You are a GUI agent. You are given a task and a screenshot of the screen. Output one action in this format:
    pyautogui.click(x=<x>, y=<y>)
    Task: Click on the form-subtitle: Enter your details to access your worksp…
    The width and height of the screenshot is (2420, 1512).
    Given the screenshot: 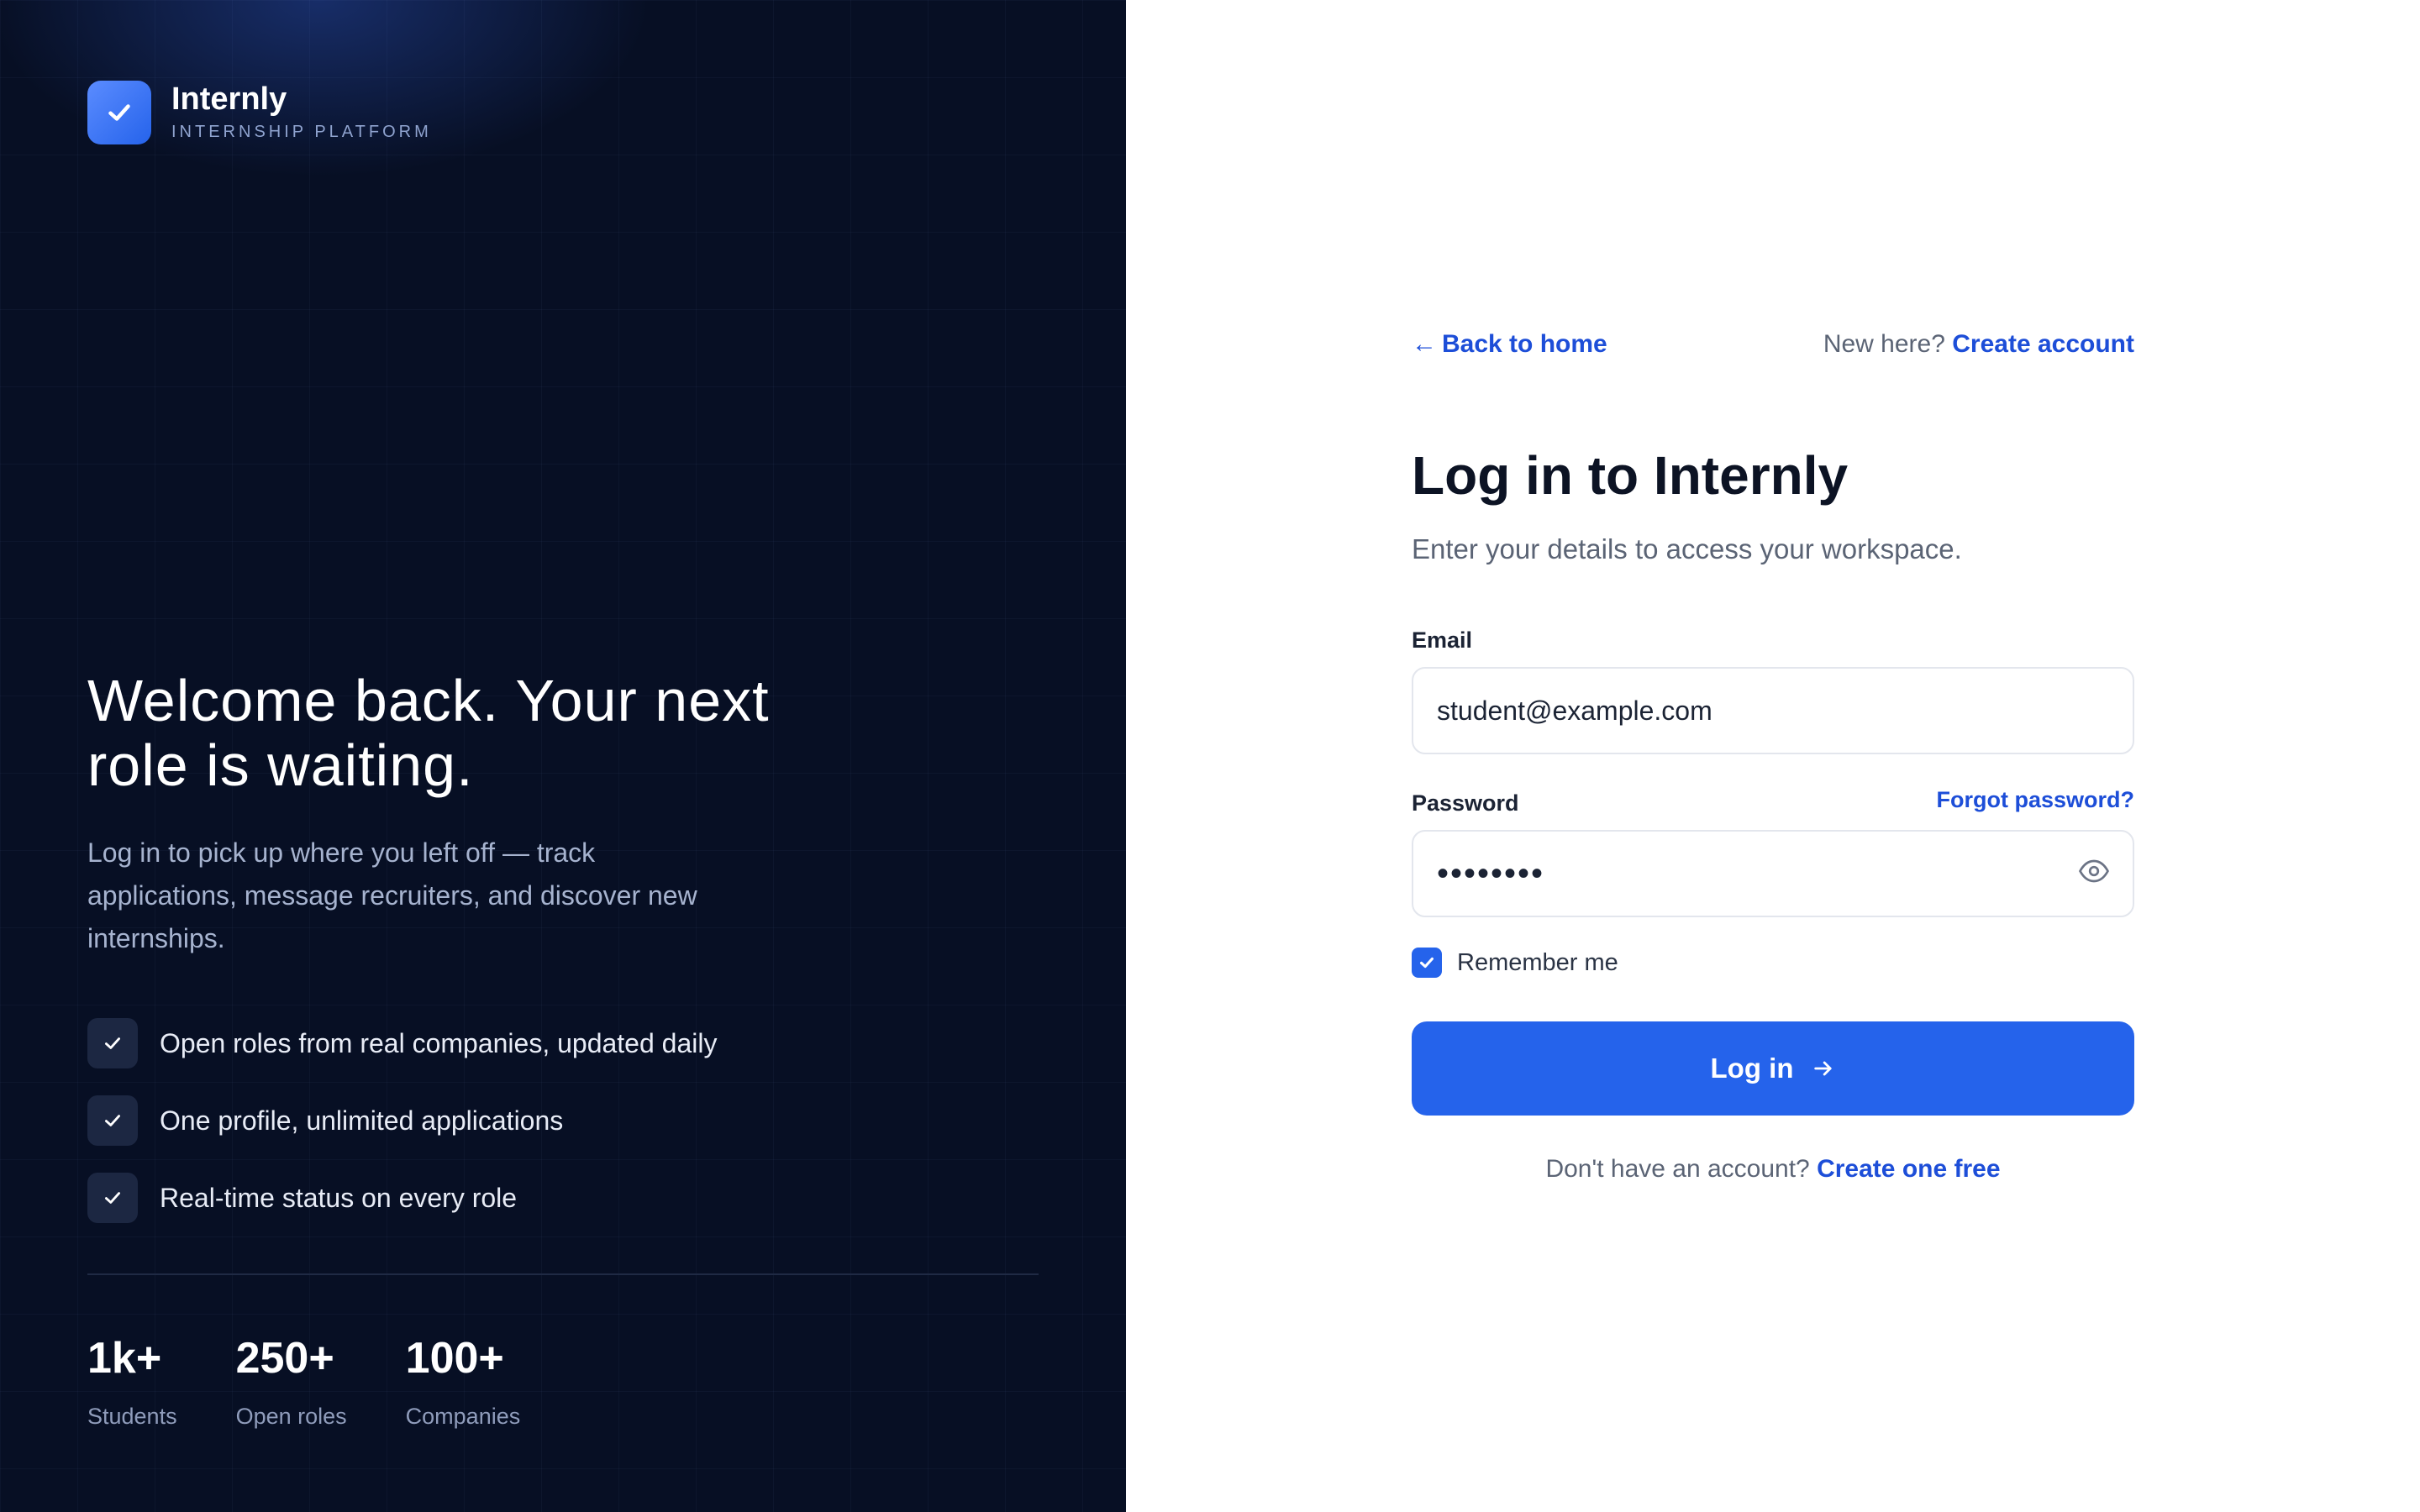 What is the action you would take?
    pyautogui.click(x=1687, y=548)
    